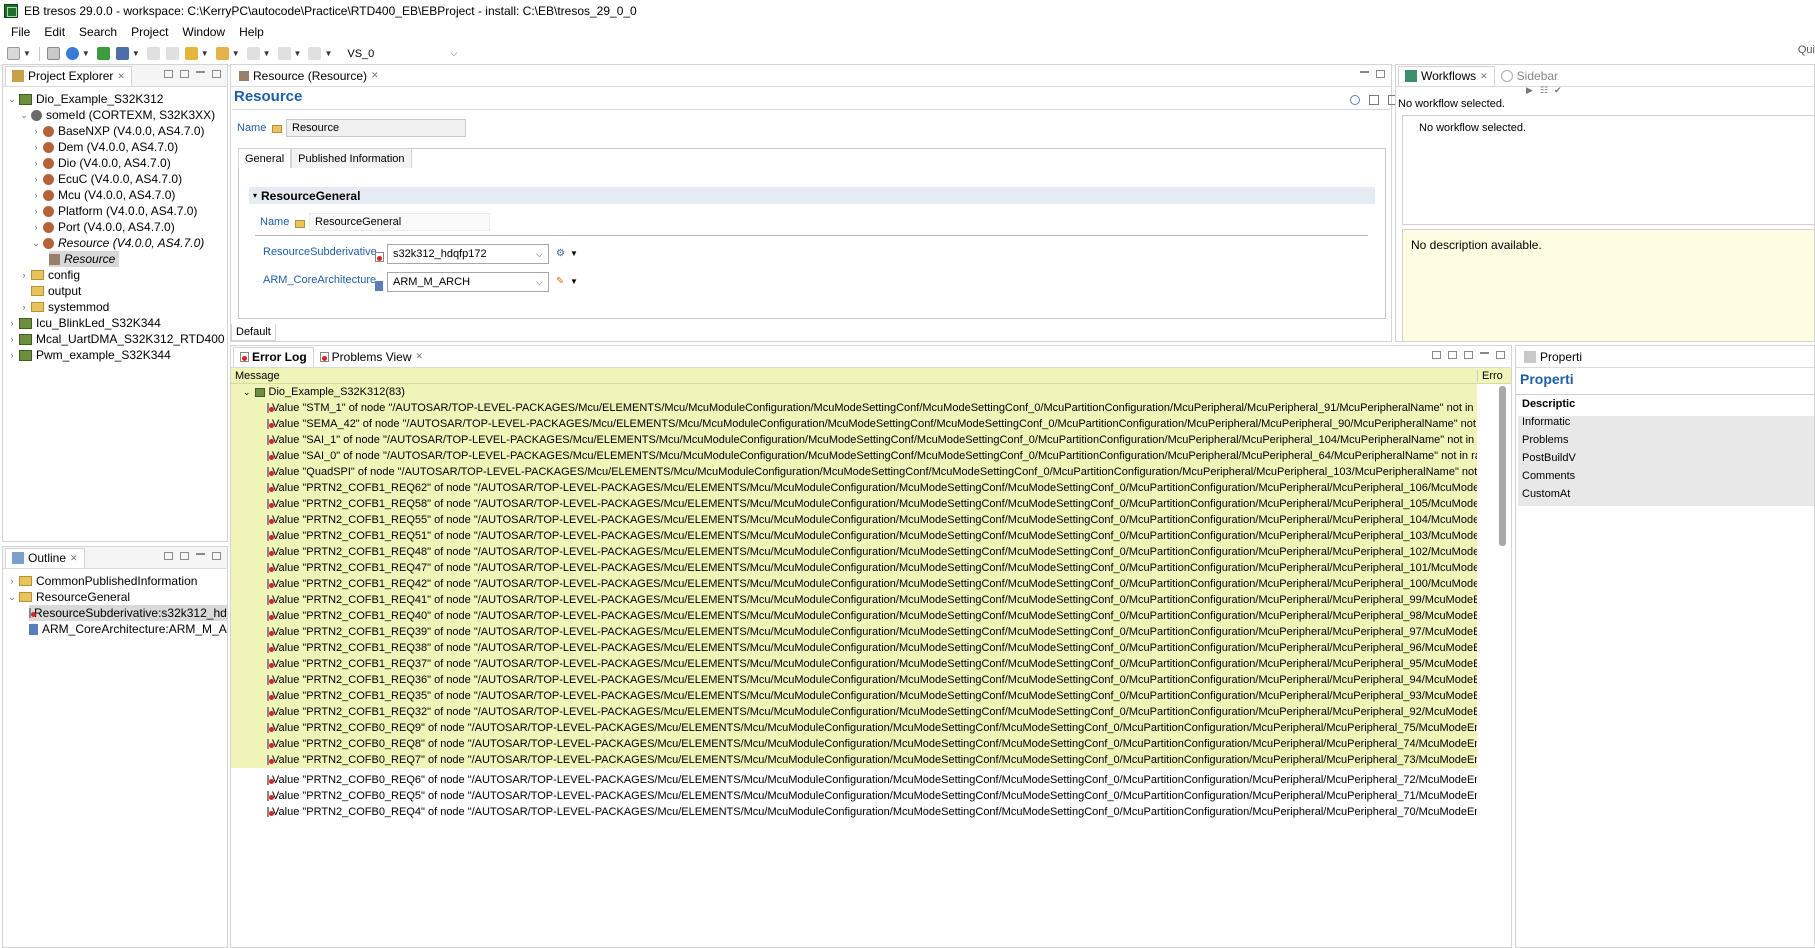  I want to click on forward-dropdown-icon: ▼, so click(267, 53).